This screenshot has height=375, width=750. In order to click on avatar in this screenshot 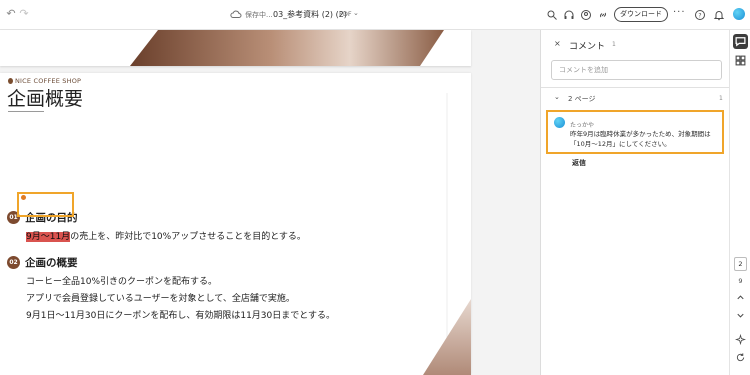, I will do `click(559, 122)`.